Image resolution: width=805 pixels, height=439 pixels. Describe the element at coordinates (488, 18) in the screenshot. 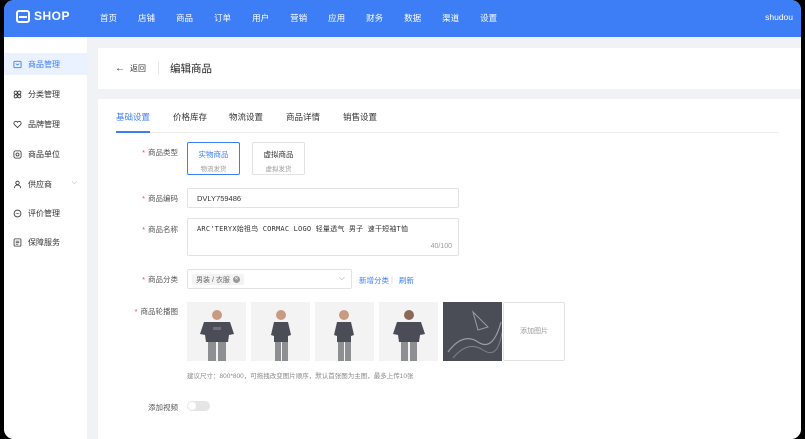

I see `nav-item-settings: 设置` at that location.